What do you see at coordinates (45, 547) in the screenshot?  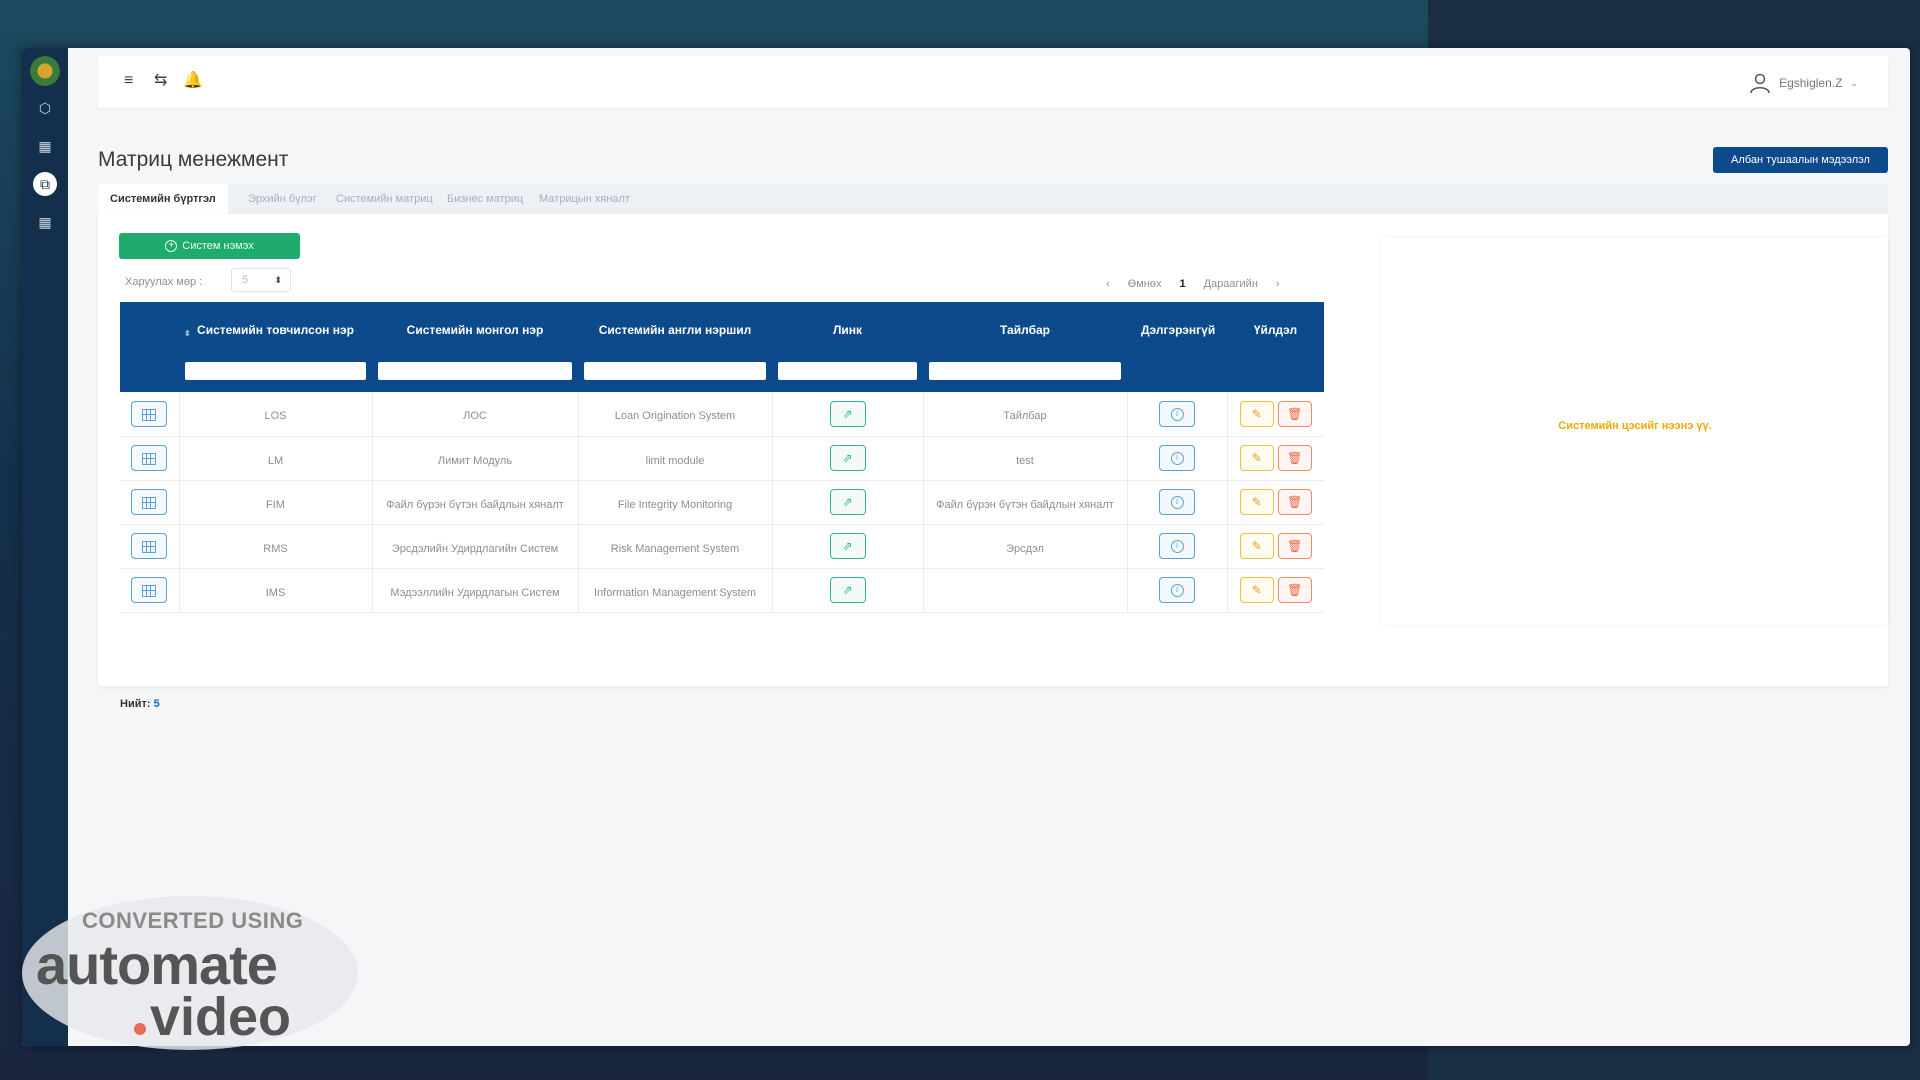 I see `side-rail: ⬡ ▦ ⧉ ▦` at bounding box center [45, 547].